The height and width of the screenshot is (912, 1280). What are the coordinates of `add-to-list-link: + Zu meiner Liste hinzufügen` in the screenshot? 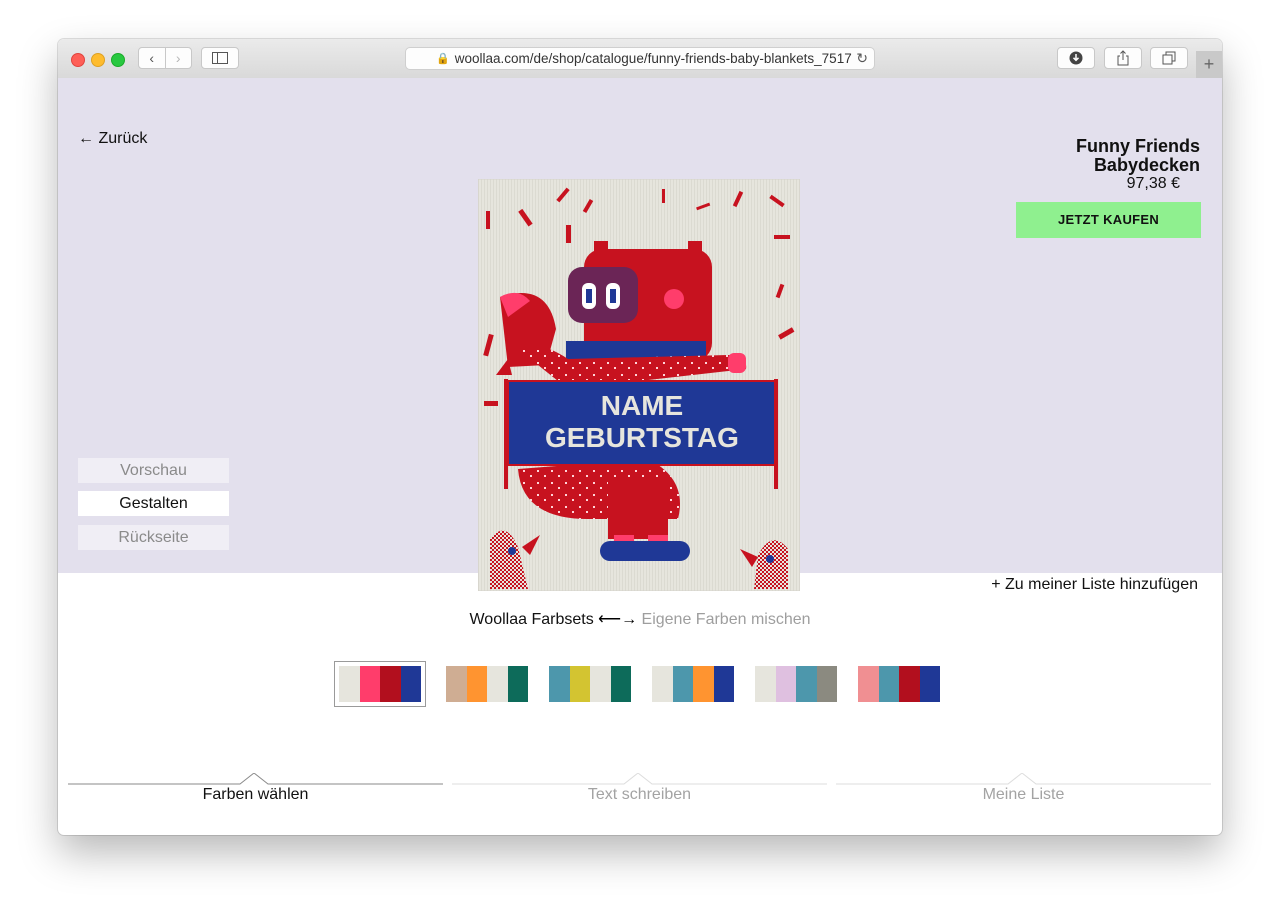 It's located at (1094, 585).